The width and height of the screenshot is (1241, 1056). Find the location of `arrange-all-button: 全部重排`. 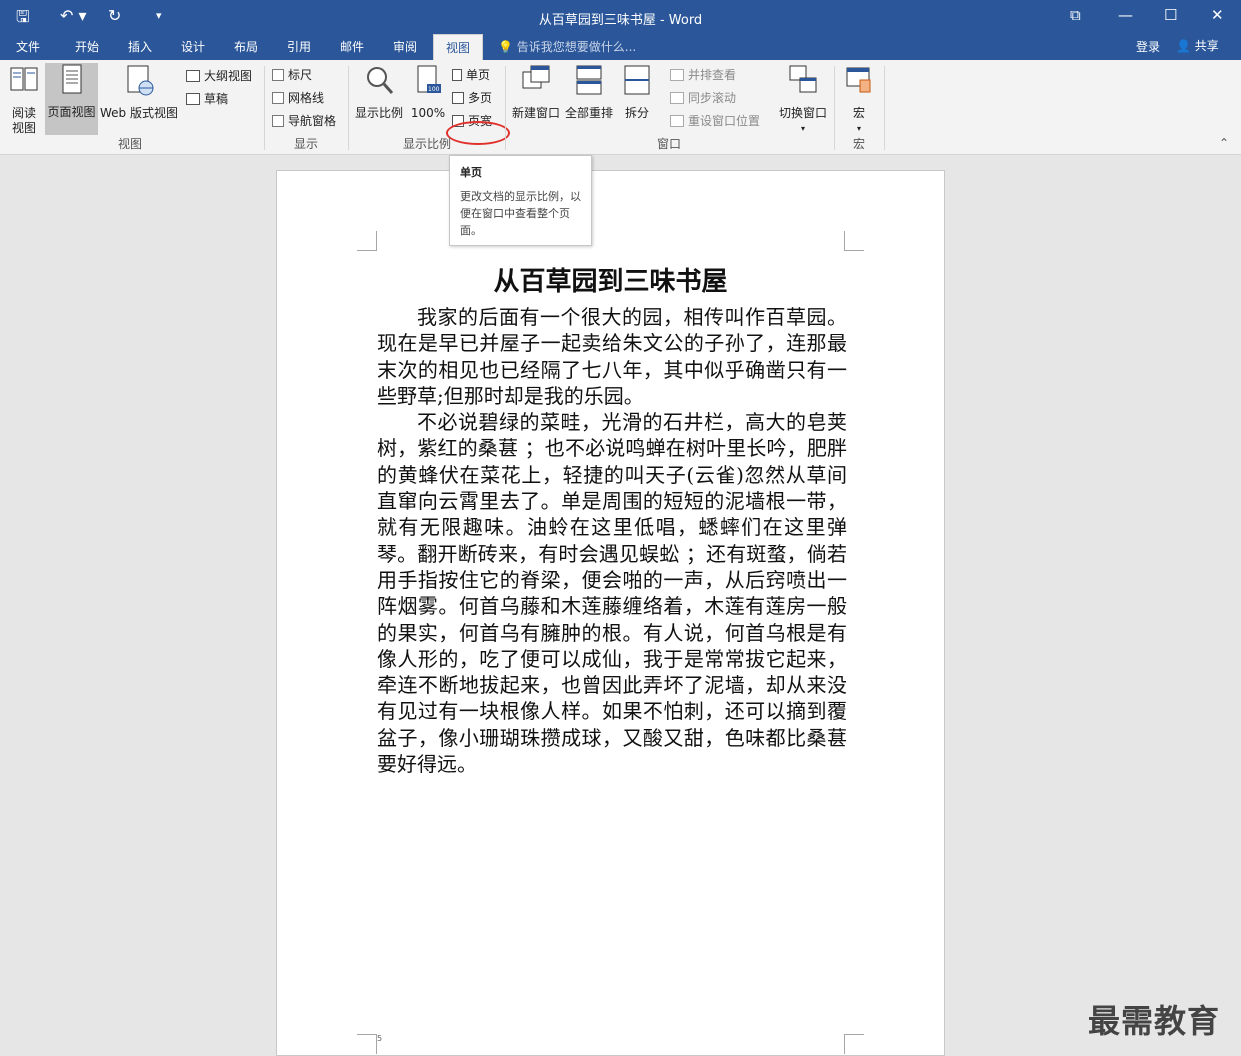

arrange-all-button: 全部重排 is located at coordinates (589, 92).